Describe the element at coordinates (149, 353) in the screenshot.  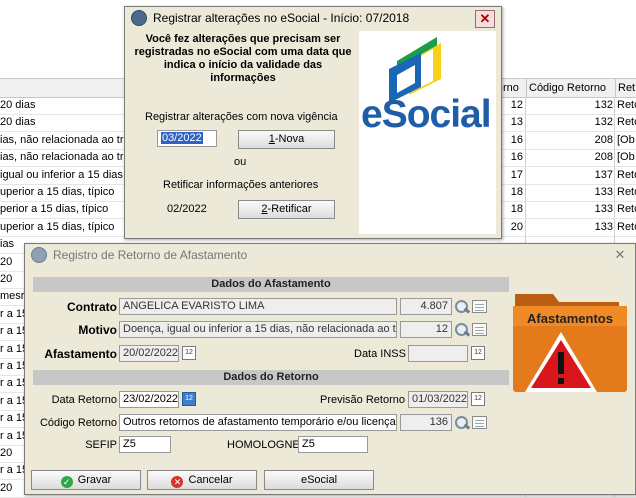
I see `afastamento-input: 20/02/2022` at that location.